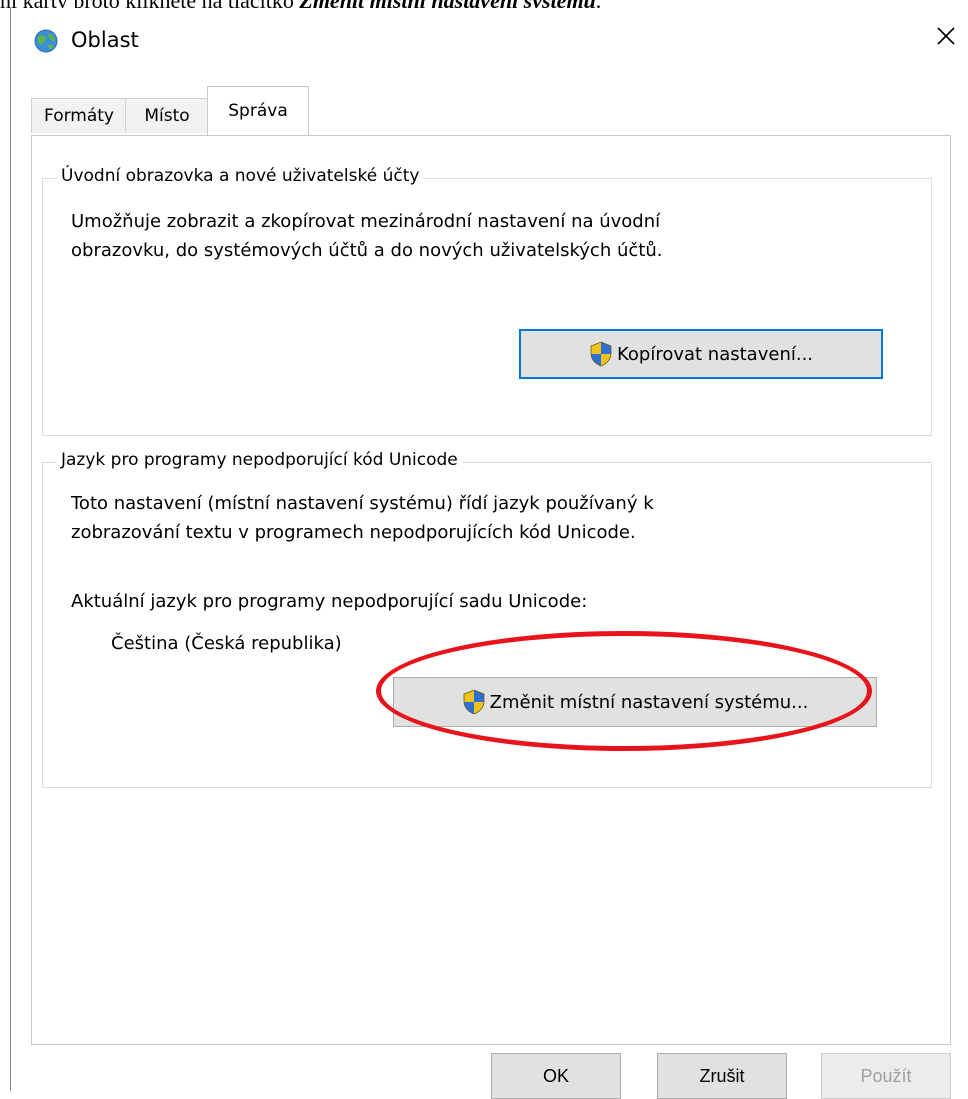 The height and width of the screenshot is (1099, 968). I want to click on apply-label: Použít, so click(886, 1075).